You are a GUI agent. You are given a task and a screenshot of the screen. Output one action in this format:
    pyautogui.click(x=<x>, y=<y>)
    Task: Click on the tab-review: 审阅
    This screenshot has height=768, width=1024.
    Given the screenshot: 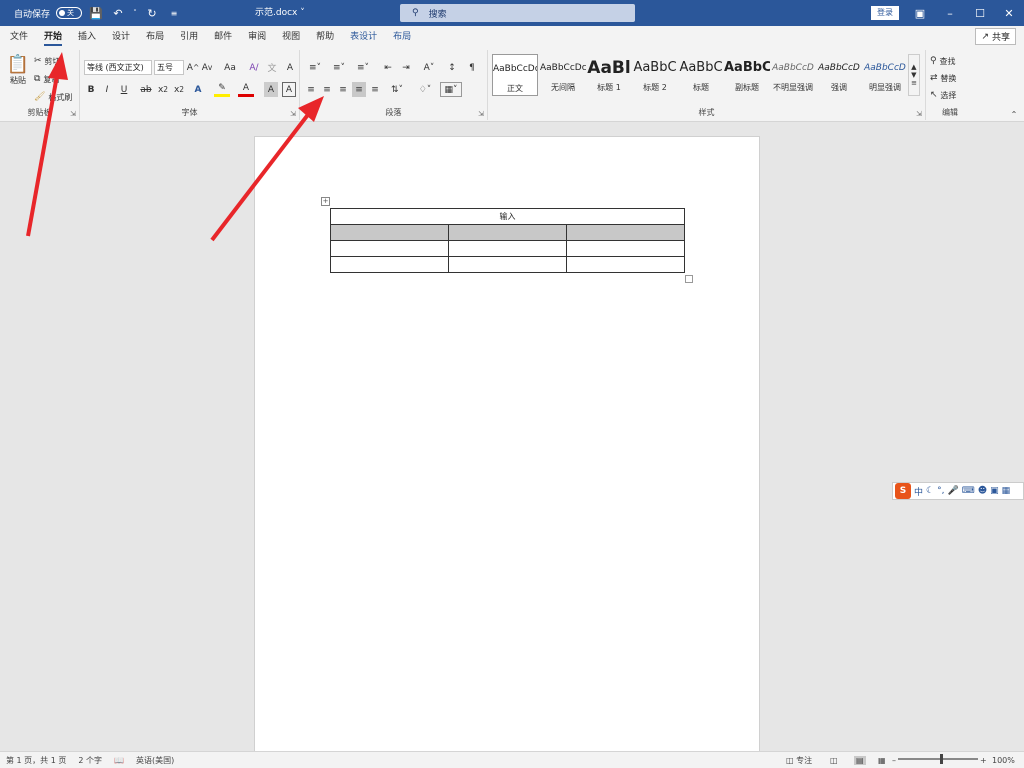 What is the action you would take?
    pyautogui.click(x=257, y=37)
    